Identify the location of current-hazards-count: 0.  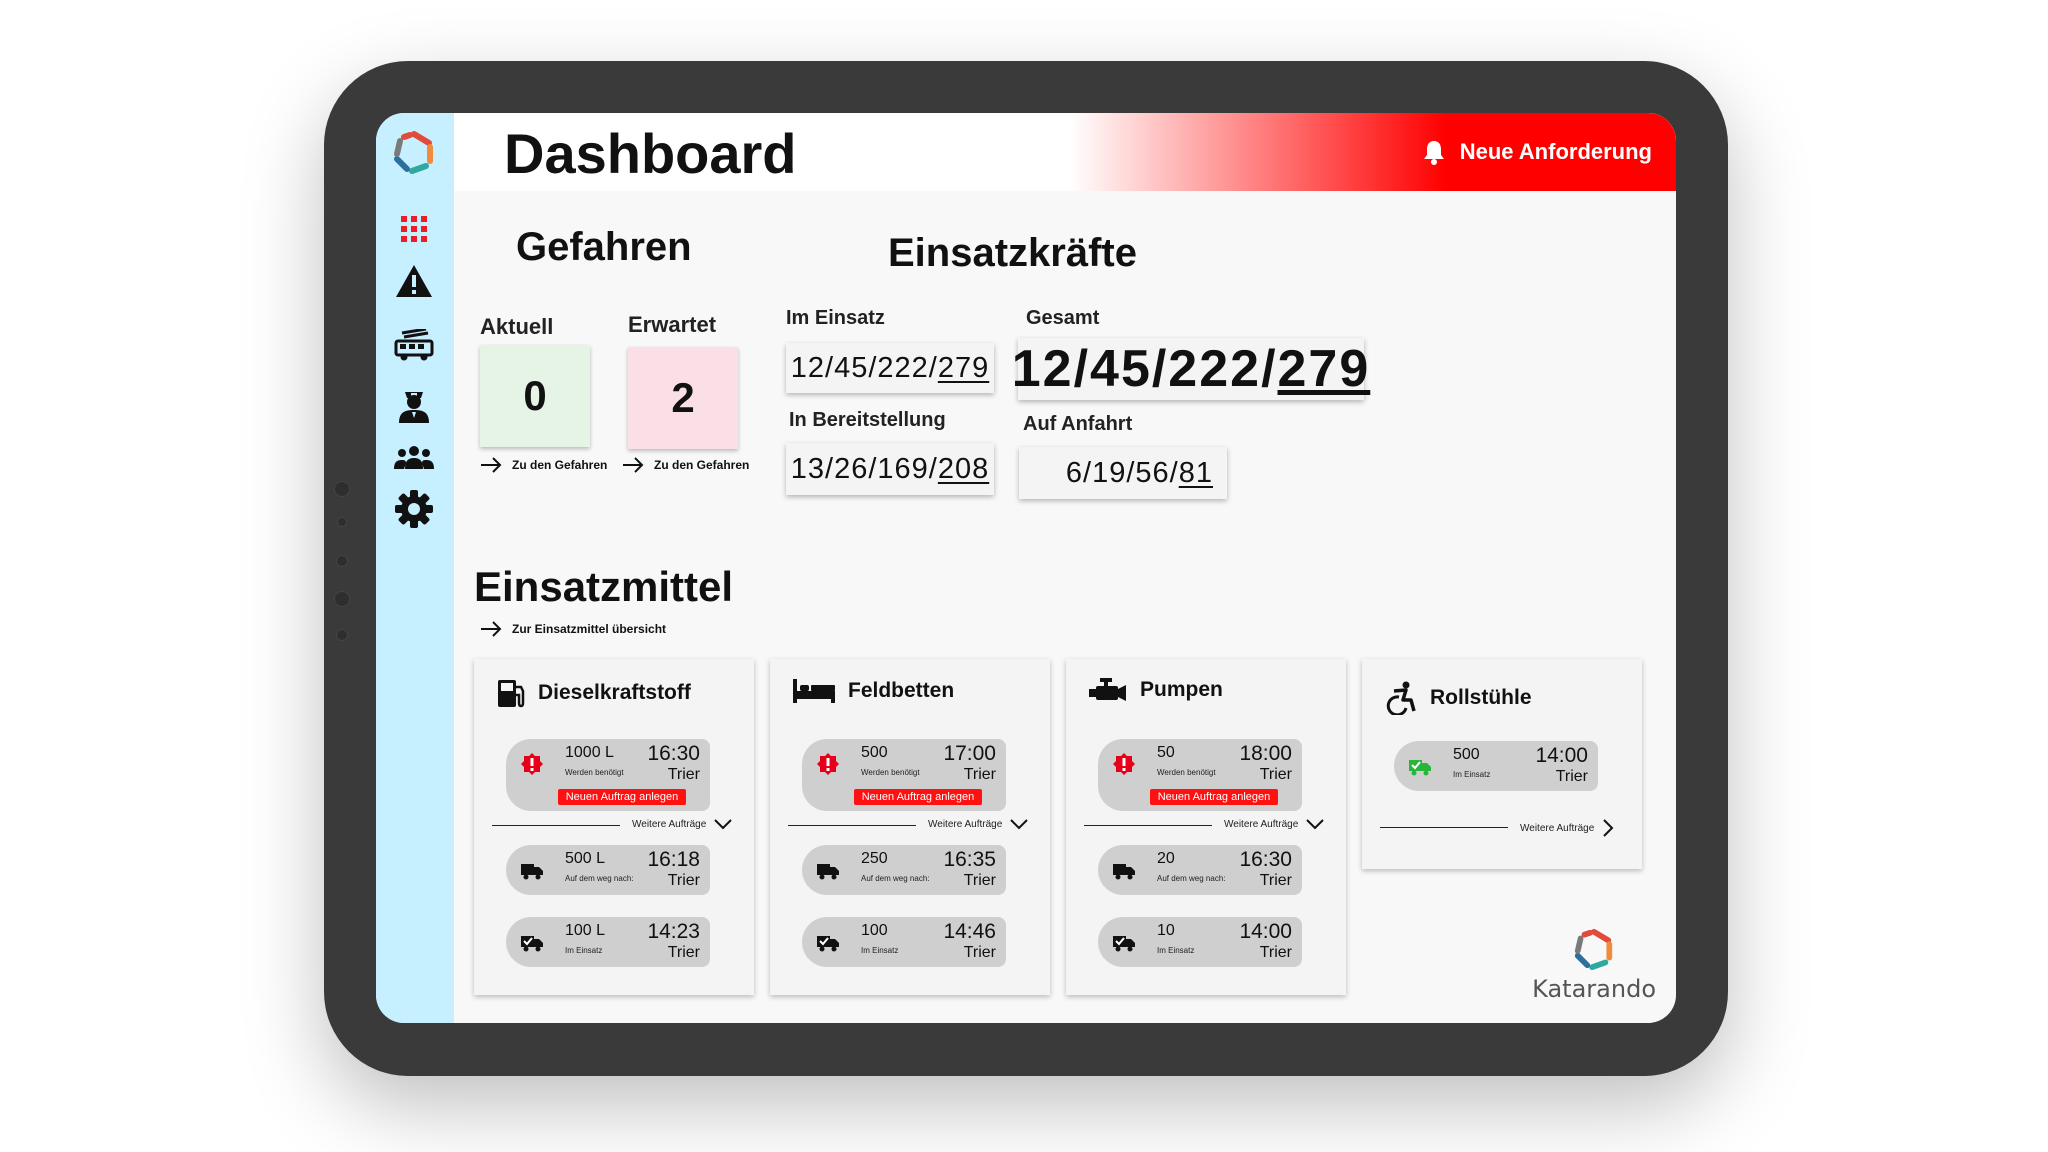
(535, 396).